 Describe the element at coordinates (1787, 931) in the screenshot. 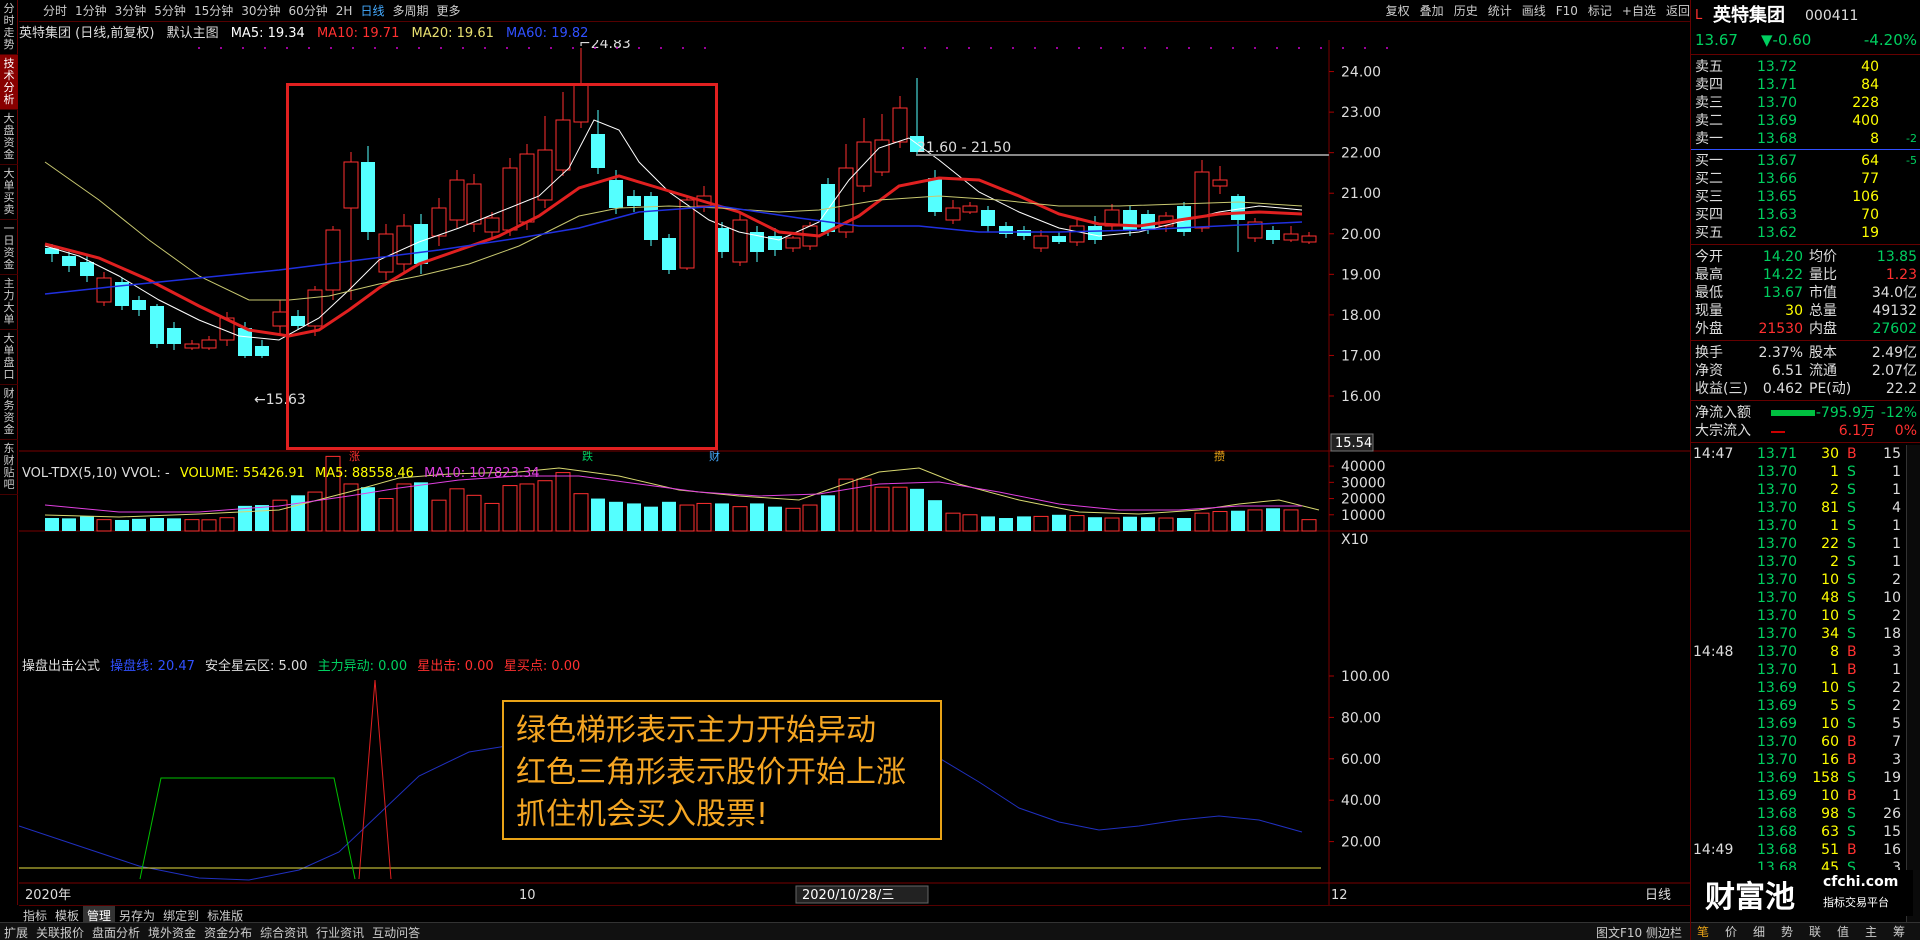

I see `side-tab: 势` at that location.